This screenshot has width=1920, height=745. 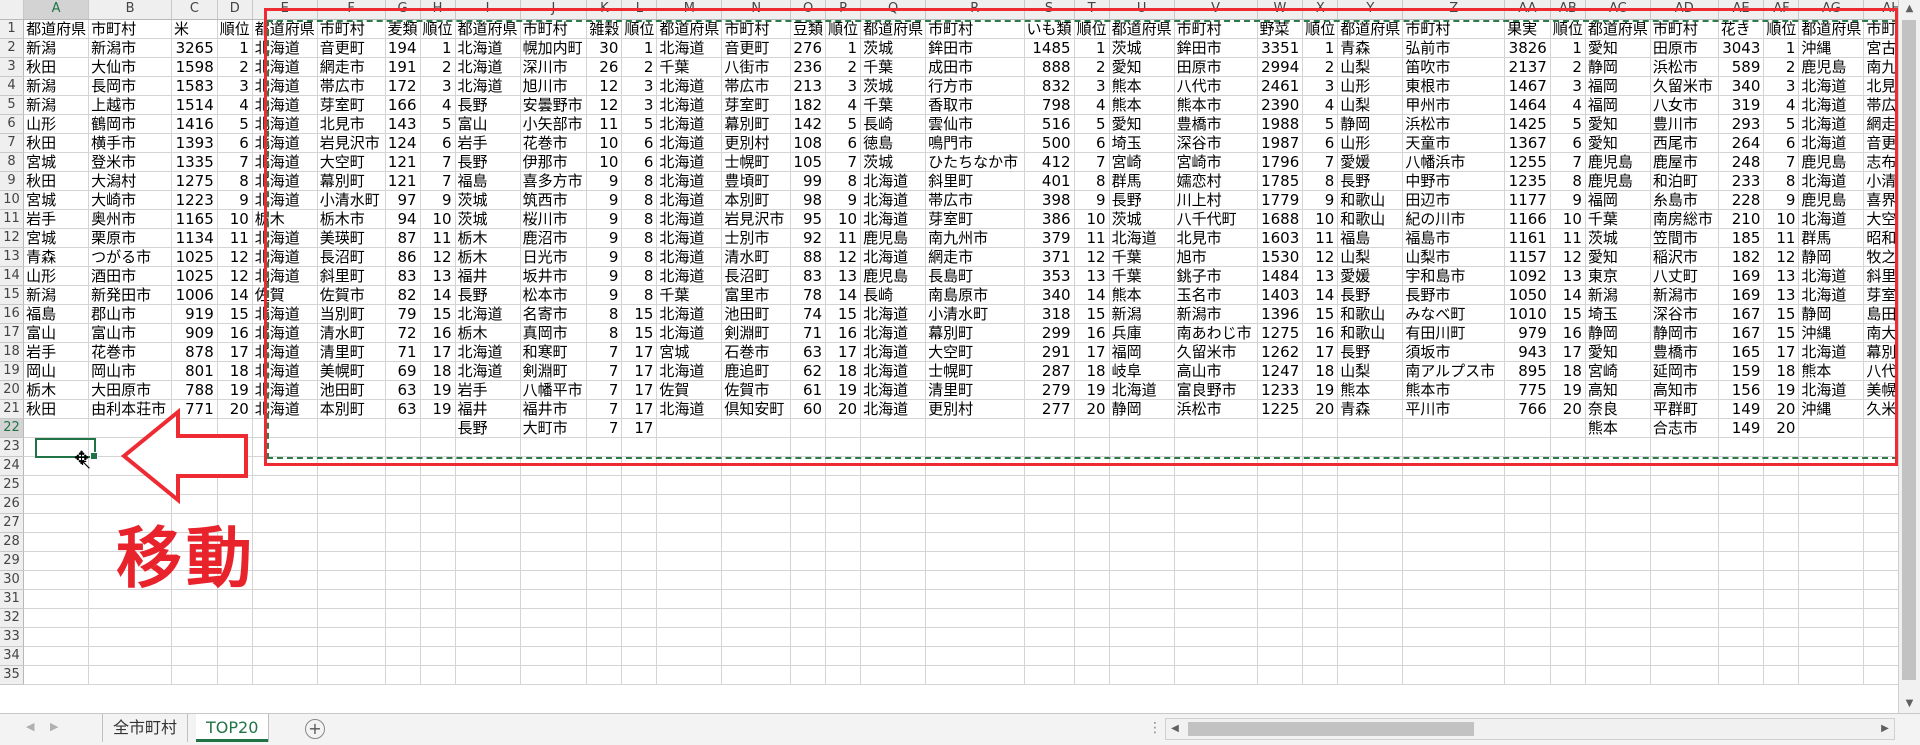 What do you see at coordinates (1618, 409) in the screenshot?
I see `cell: 奈良` at bounding box center [1618, 409].